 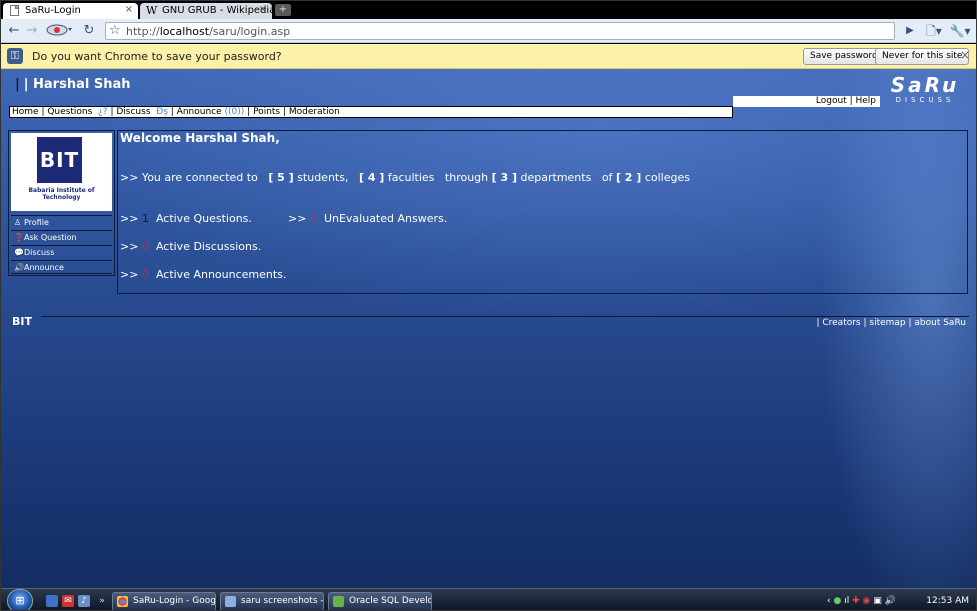 I want to click on tray-security-icon: ✚, so click(x=856, y=601).